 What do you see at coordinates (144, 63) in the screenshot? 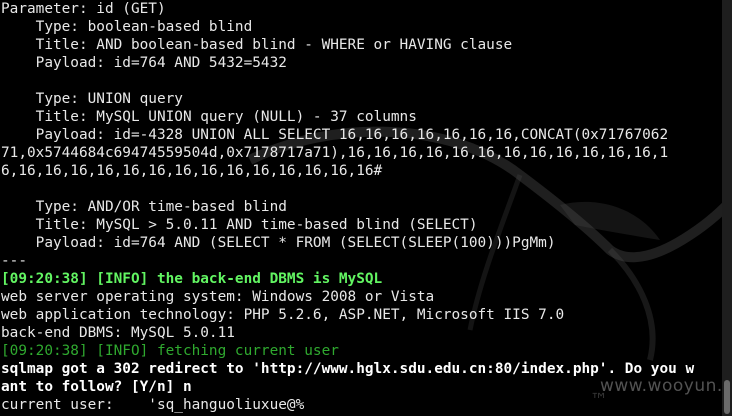
I see `terminal-line: Payload: id=764 AND 5432=5432` at bounding box center [144, 63].